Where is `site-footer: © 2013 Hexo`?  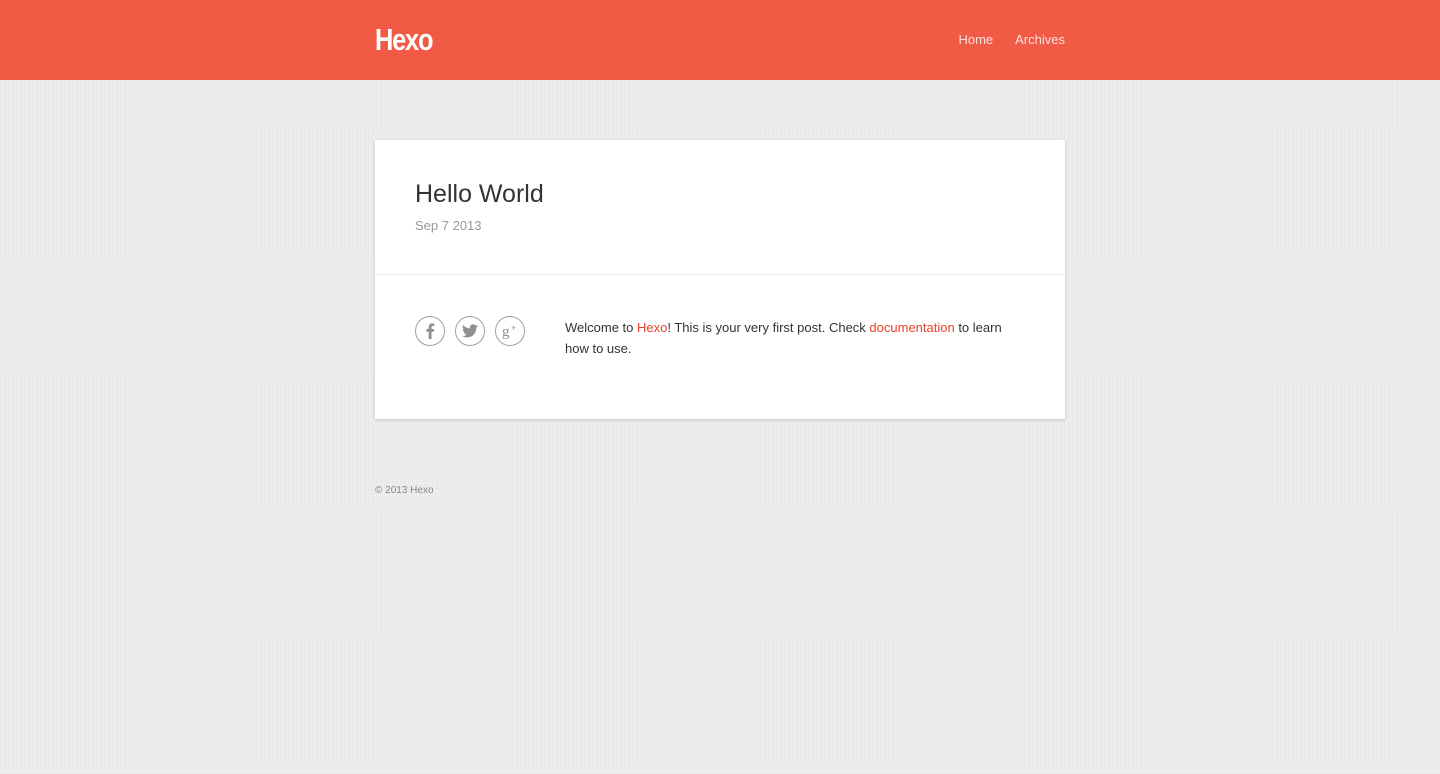 site-footer: © 2013 Hexo is located at coordinates (720, 458).